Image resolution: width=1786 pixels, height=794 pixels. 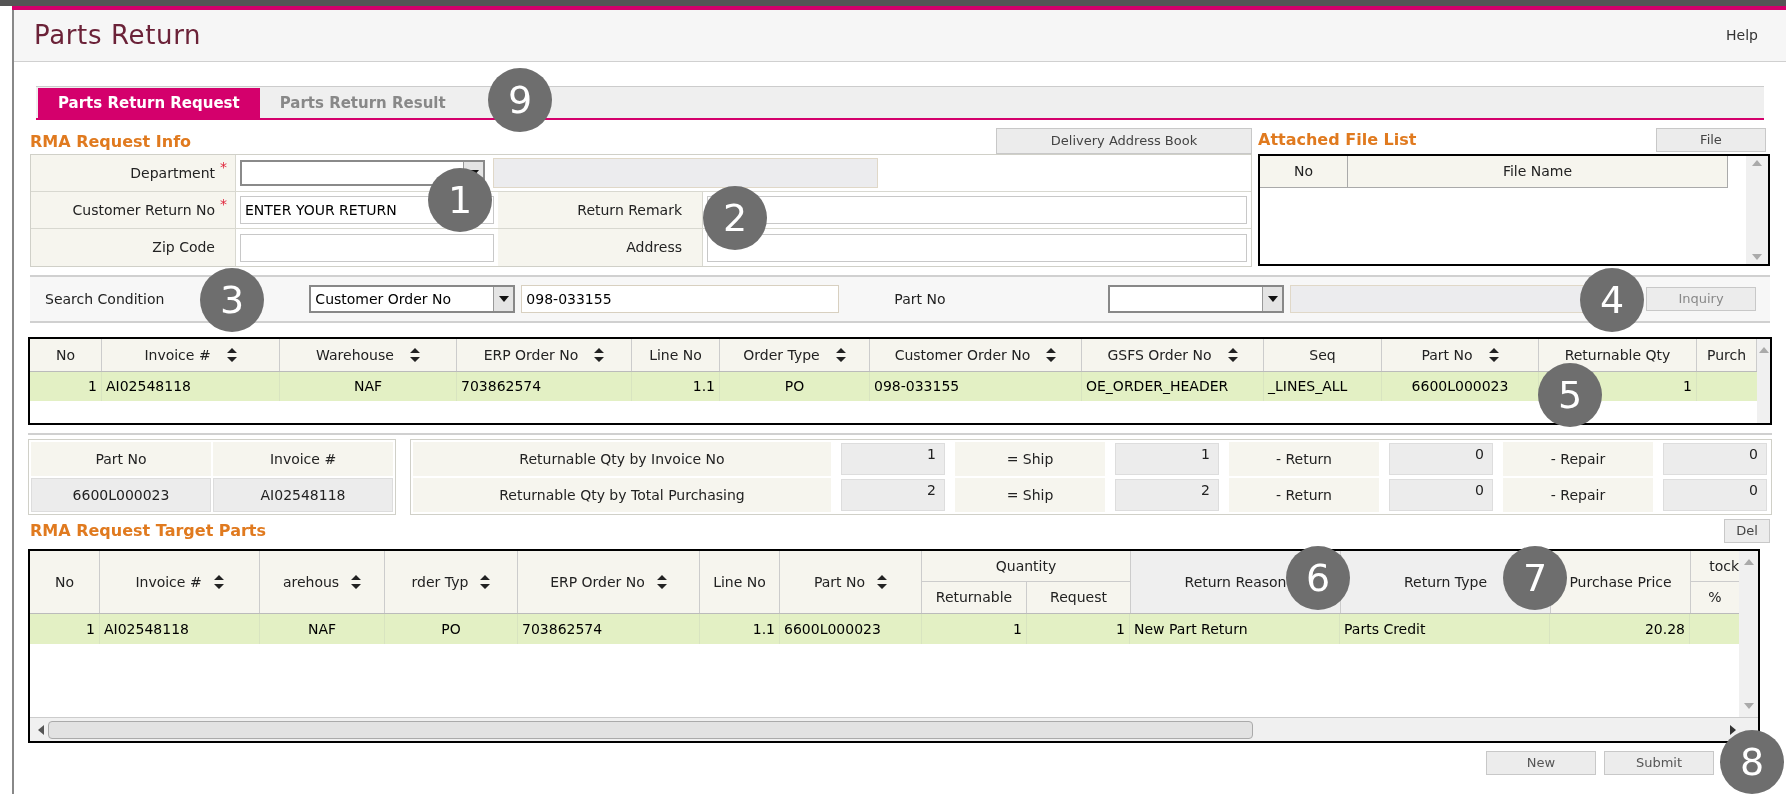 What do you see at coordinates (172, 173) in the screenshot?
I see `field-label: Department` at bounding box center [172, 173].